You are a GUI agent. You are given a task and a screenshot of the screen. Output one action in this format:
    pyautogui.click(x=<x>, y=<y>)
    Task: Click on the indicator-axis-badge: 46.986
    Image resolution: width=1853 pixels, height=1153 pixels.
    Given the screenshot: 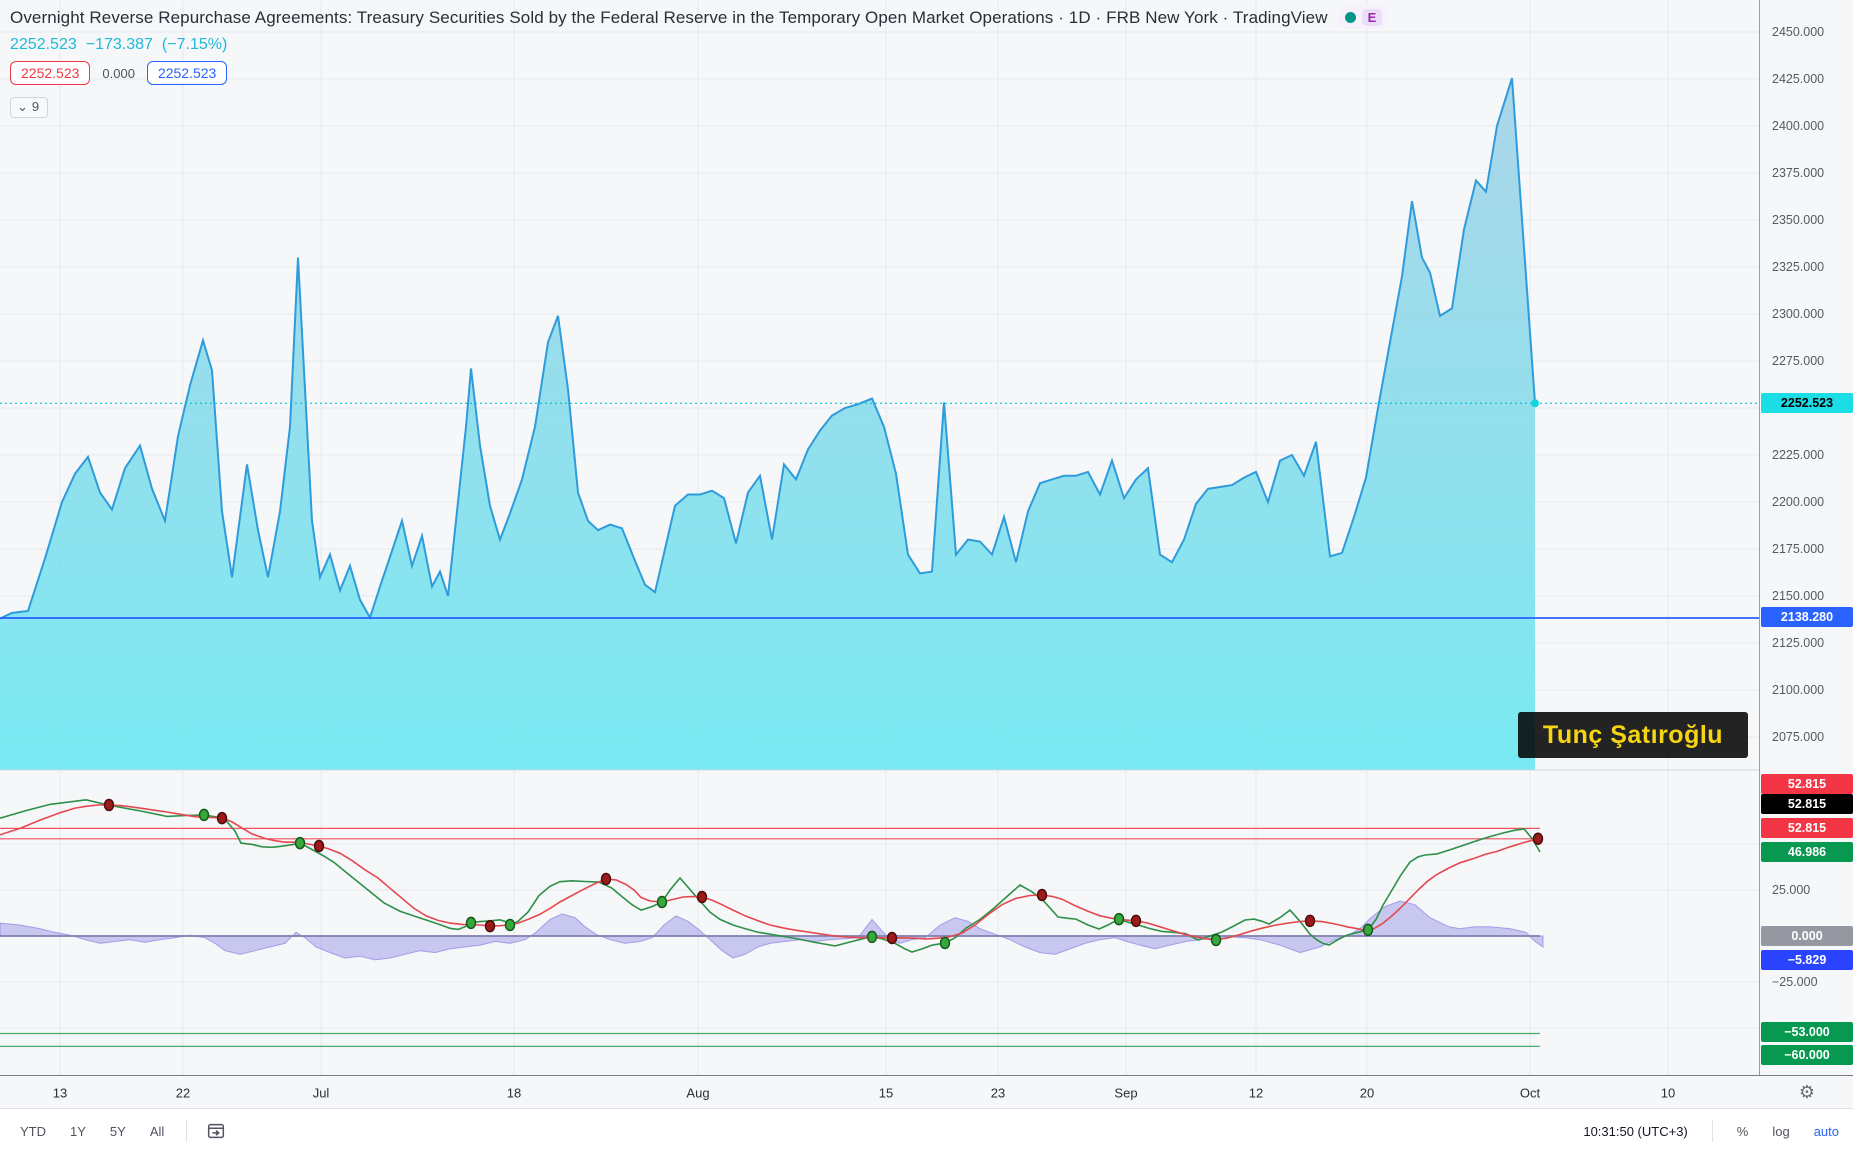 What is the action you would take?
    pyautogui.click(x=1807, y=852)
    